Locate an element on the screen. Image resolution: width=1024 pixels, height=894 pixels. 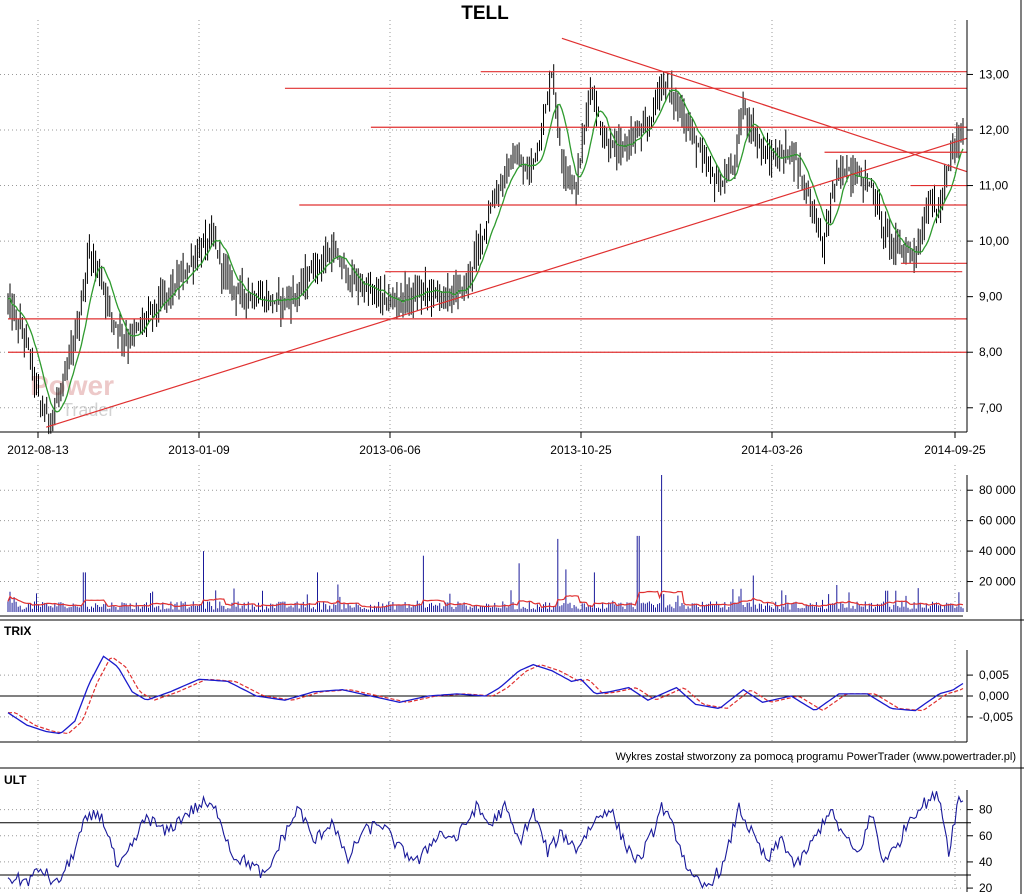
ult-panel is located at coordinates (485, 840).